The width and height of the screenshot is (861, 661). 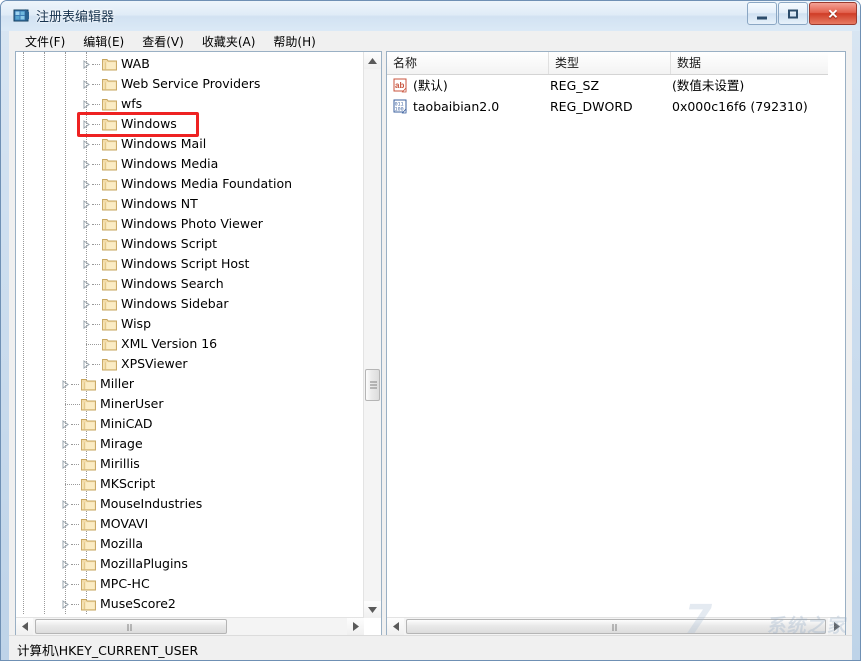 I want to click on tree-item-mouseindustries: MouseIndustries, so click(x=190, y=504).